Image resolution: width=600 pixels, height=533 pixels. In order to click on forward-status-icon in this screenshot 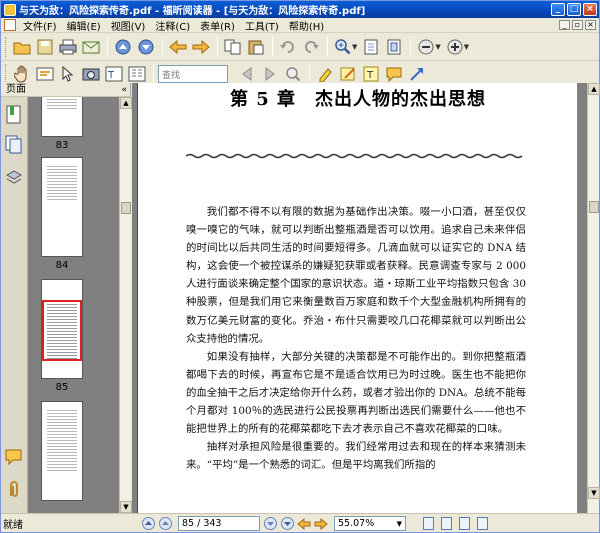, I will do `click(321, 524)`.